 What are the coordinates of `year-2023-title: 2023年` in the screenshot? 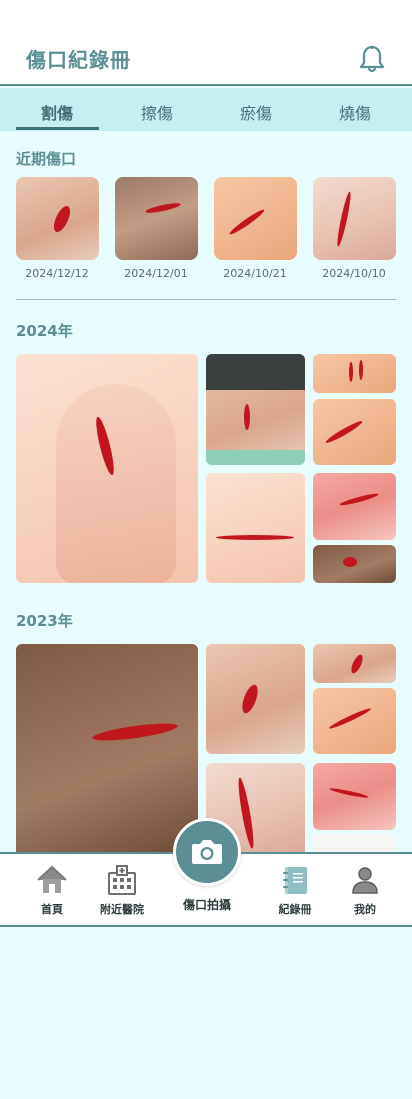 It's located at (44, 621).